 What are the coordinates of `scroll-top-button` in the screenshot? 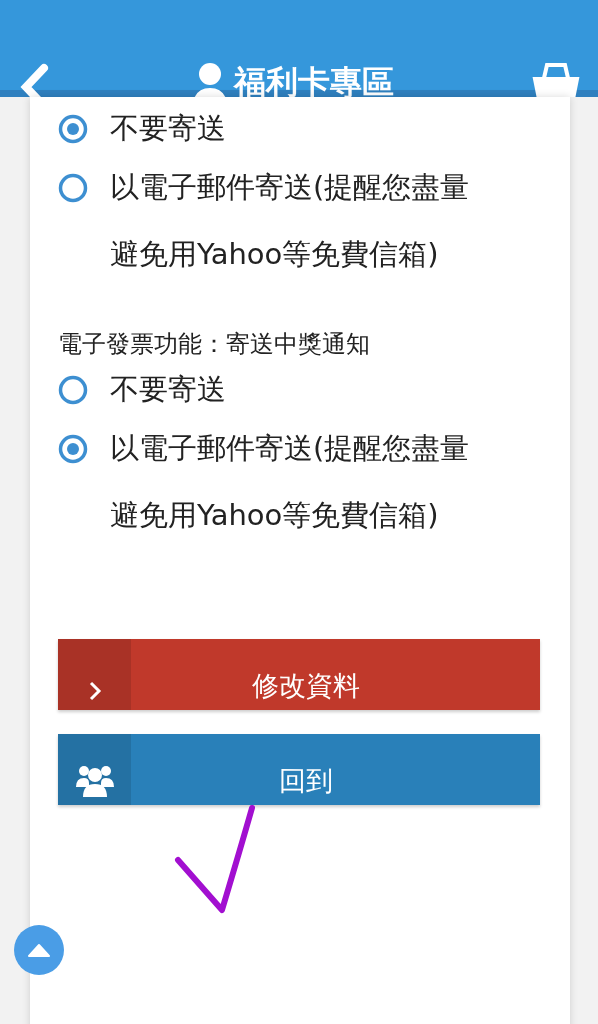 It's located at (39, 950).